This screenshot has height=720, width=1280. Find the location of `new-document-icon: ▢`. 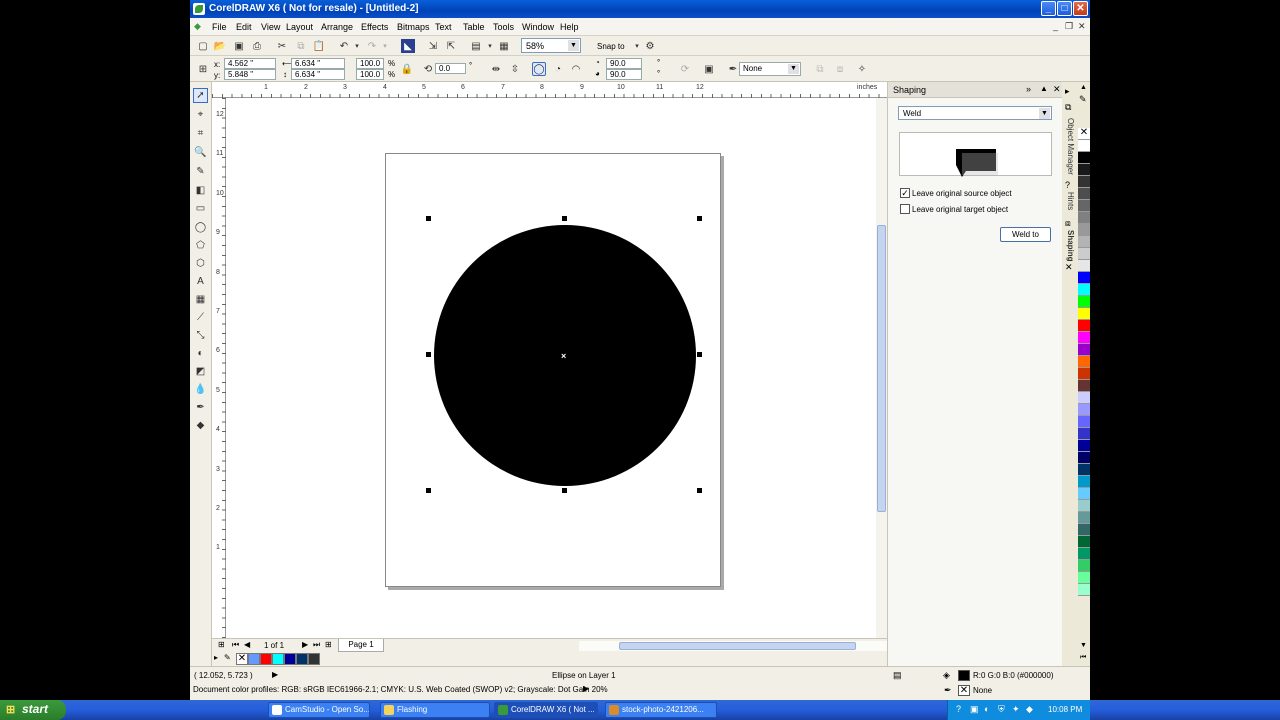

new-document-icon: ▢ is located at coordinates (203, 46).